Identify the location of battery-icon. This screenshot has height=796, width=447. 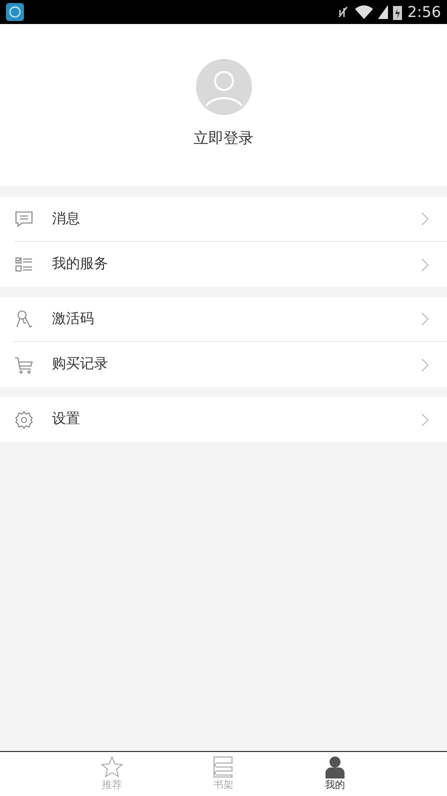
(397, 12).